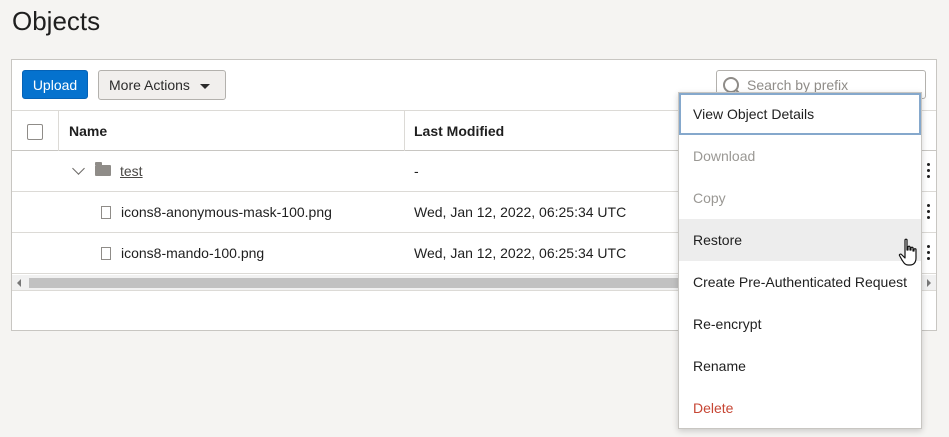  What do you see at coordinates (800, 282) in the screenshot?
I see `menu-item-create-par: Create Pre-Authenticated Request` at bounding box center [800, 282].